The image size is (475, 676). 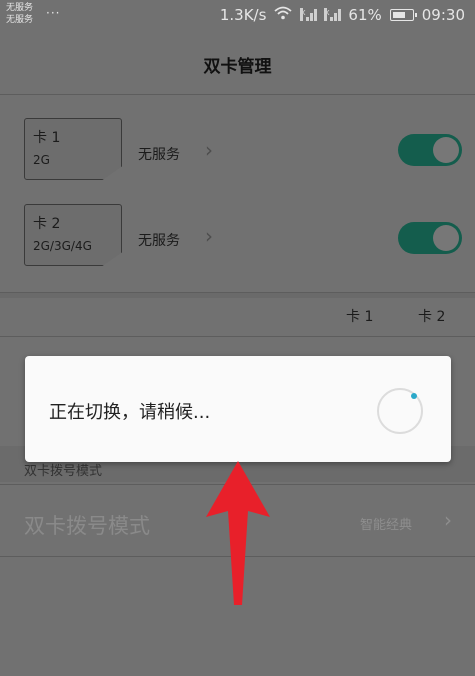 I want to click on wifi-icon, so click(x=283, y=15).